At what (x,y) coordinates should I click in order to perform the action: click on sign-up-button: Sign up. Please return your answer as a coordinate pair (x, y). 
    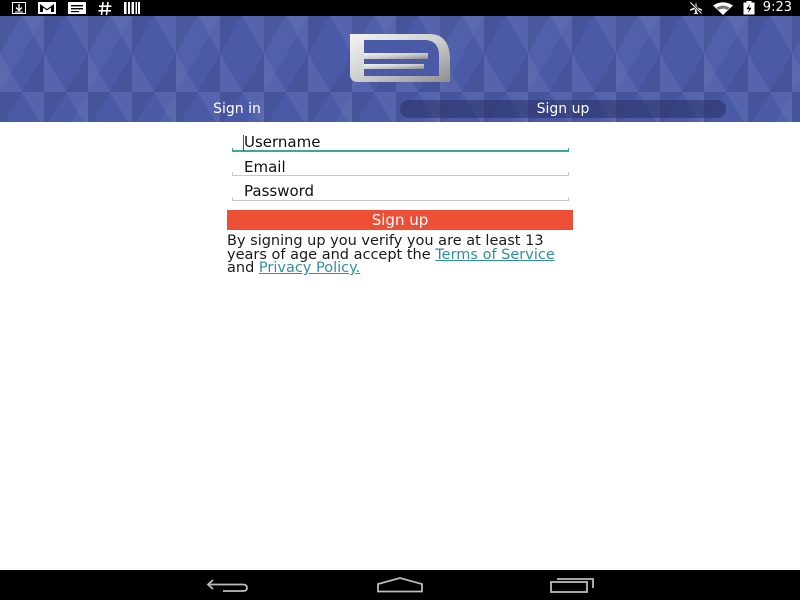
    Looking at the image, I should click on (400, 220).